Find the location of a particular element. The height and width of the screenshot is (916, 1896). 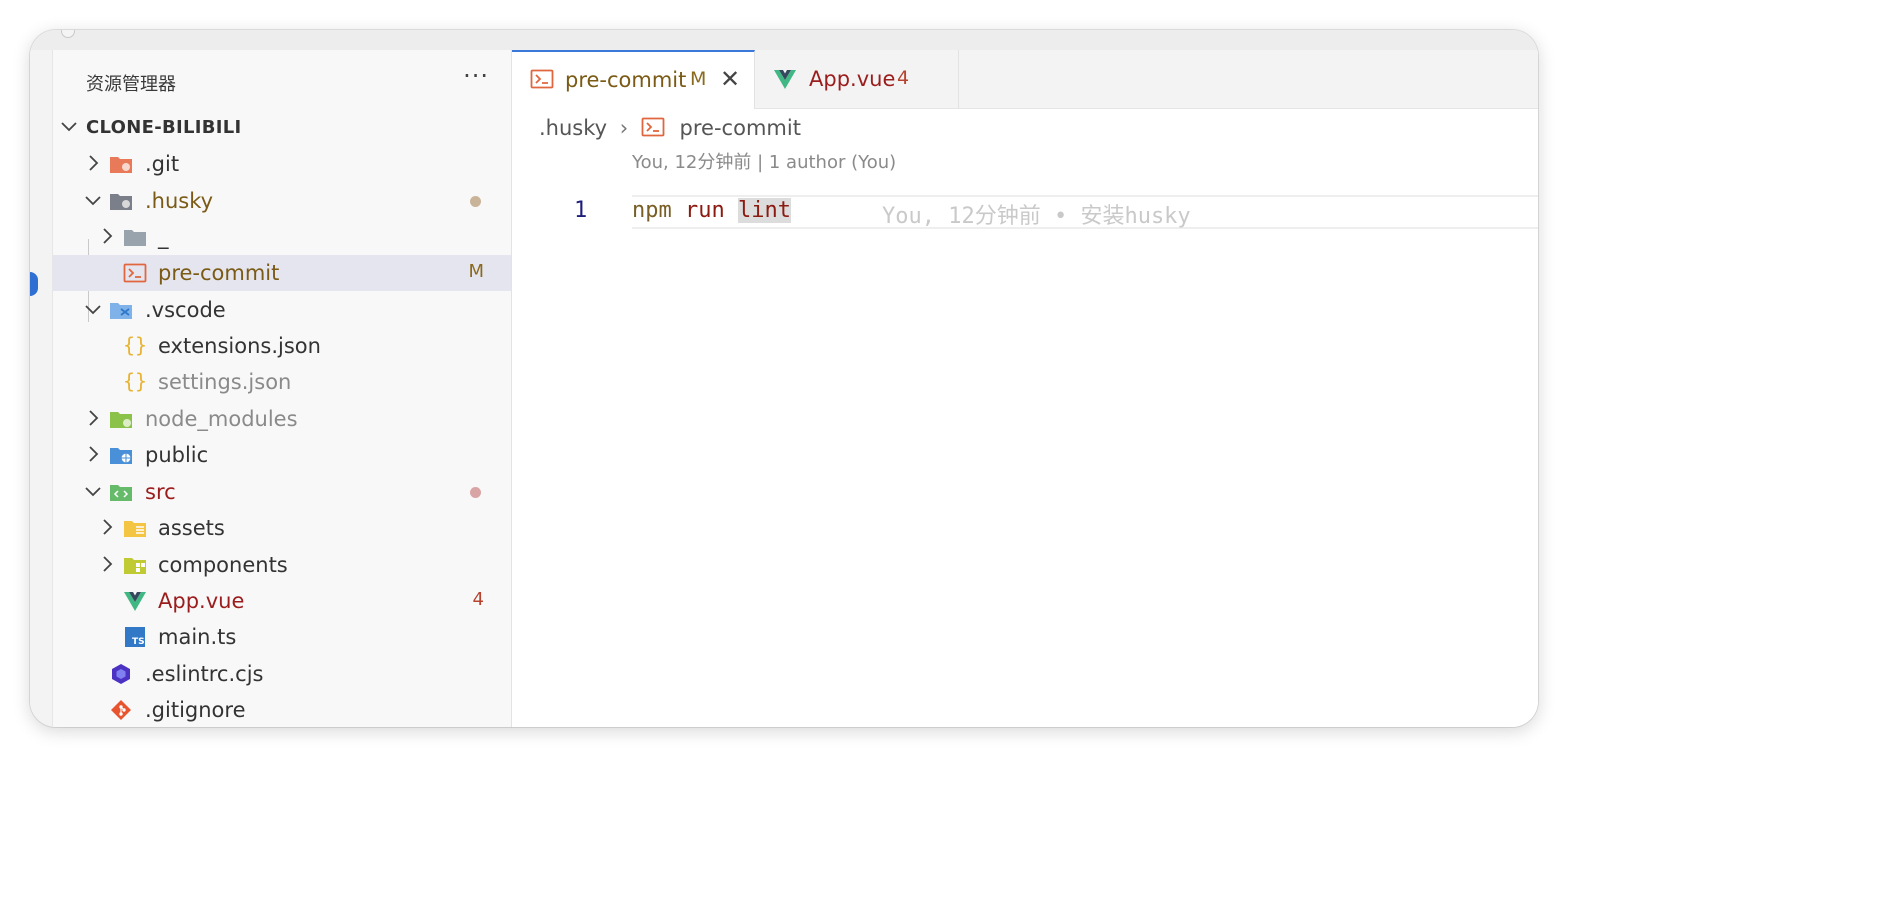

breadcrumb: .husky › pre-commit is located at coordinates (670, 131).